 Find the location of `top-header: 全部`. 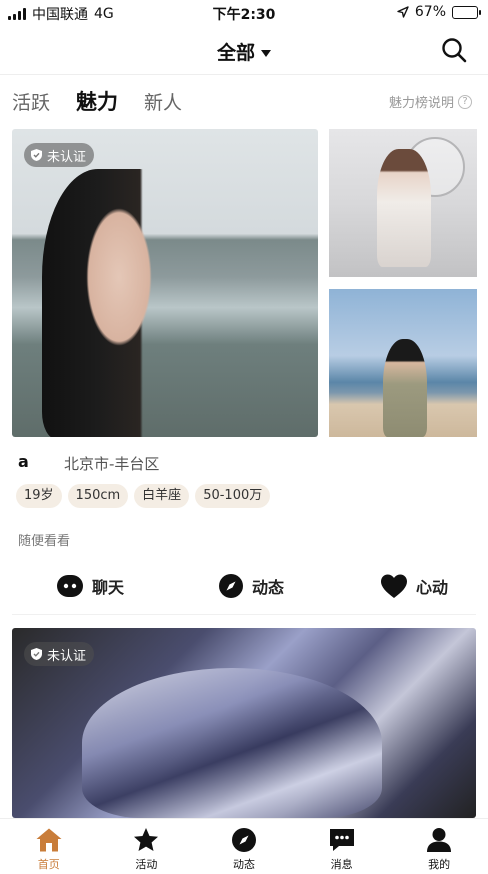

top-header: 全部 is located at coordinates (244, 50).